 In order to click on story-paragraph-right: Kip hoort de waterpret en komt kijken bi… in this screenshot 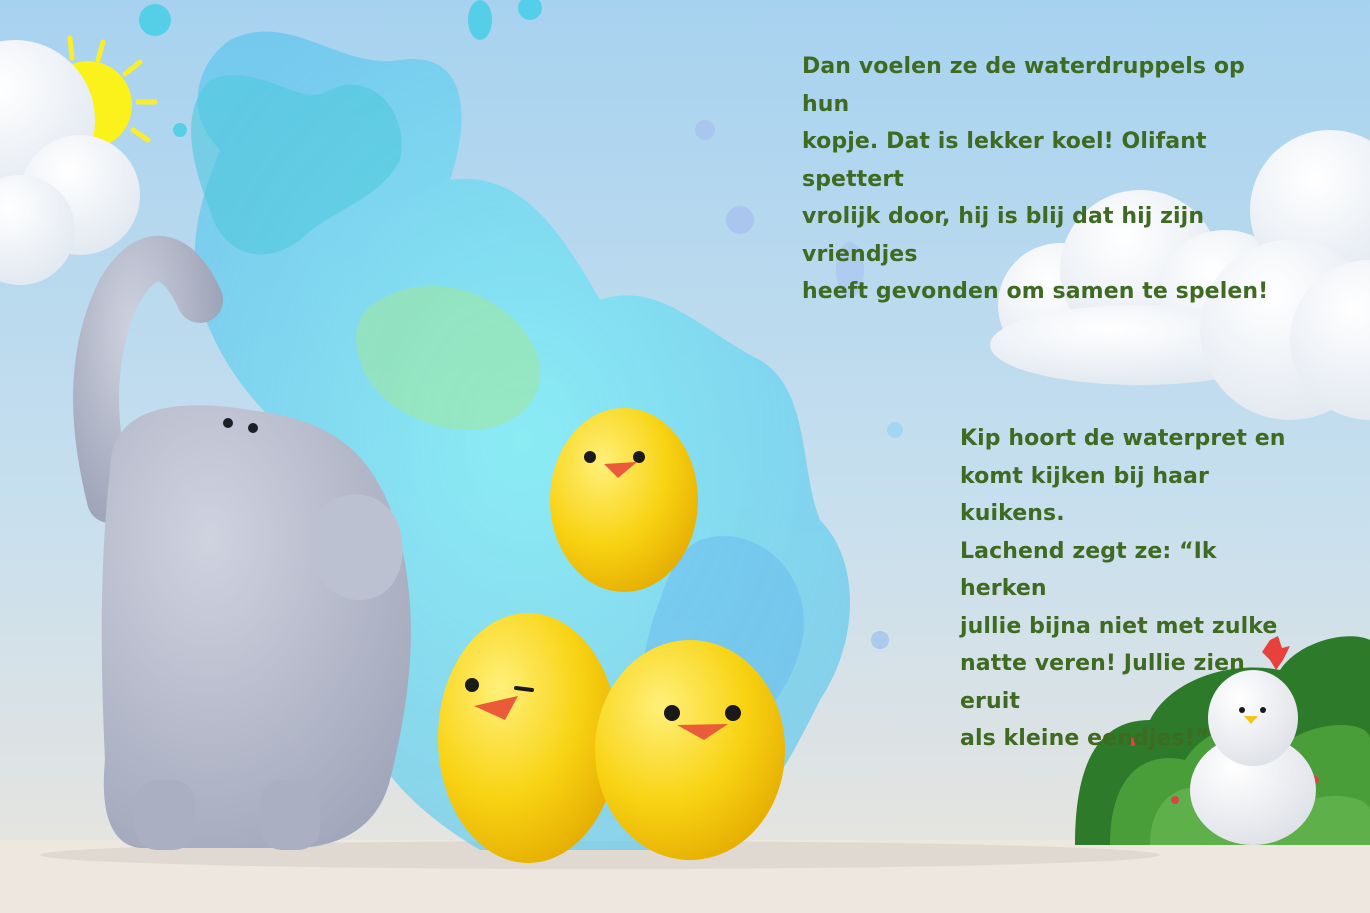, I will do `click(1123, 588)`.